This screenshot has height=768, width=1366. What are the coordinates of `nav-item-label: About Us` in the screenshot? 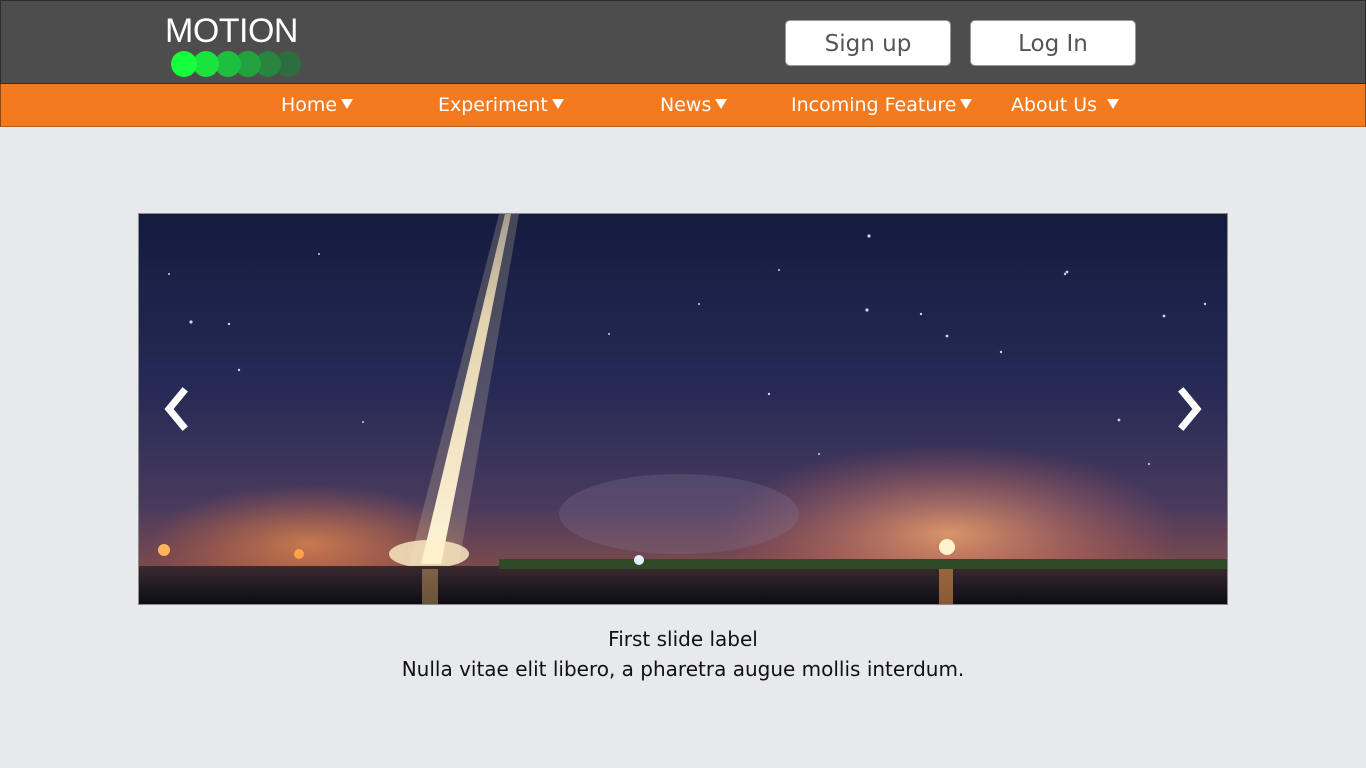 It's located at (1054, 105).